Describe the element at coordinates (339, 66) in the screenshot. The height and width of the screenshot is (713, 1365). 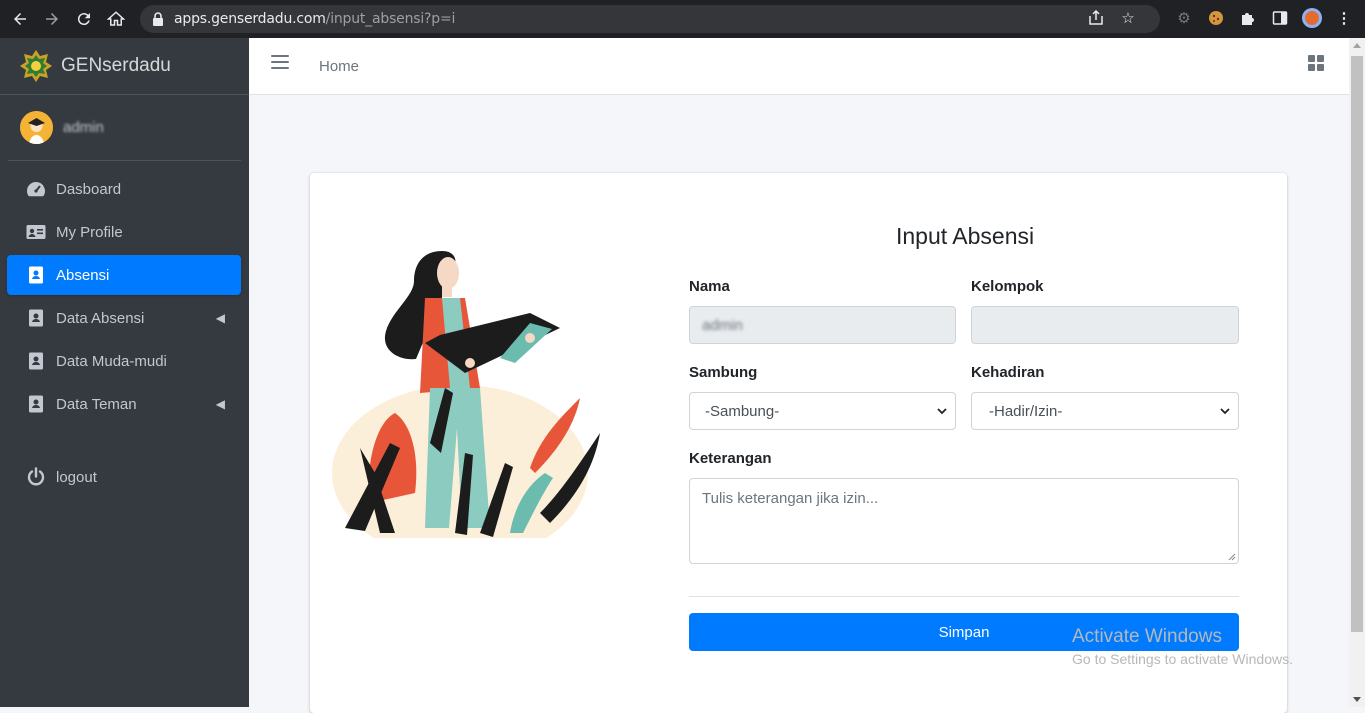
I see `home-link: Home` at that location.